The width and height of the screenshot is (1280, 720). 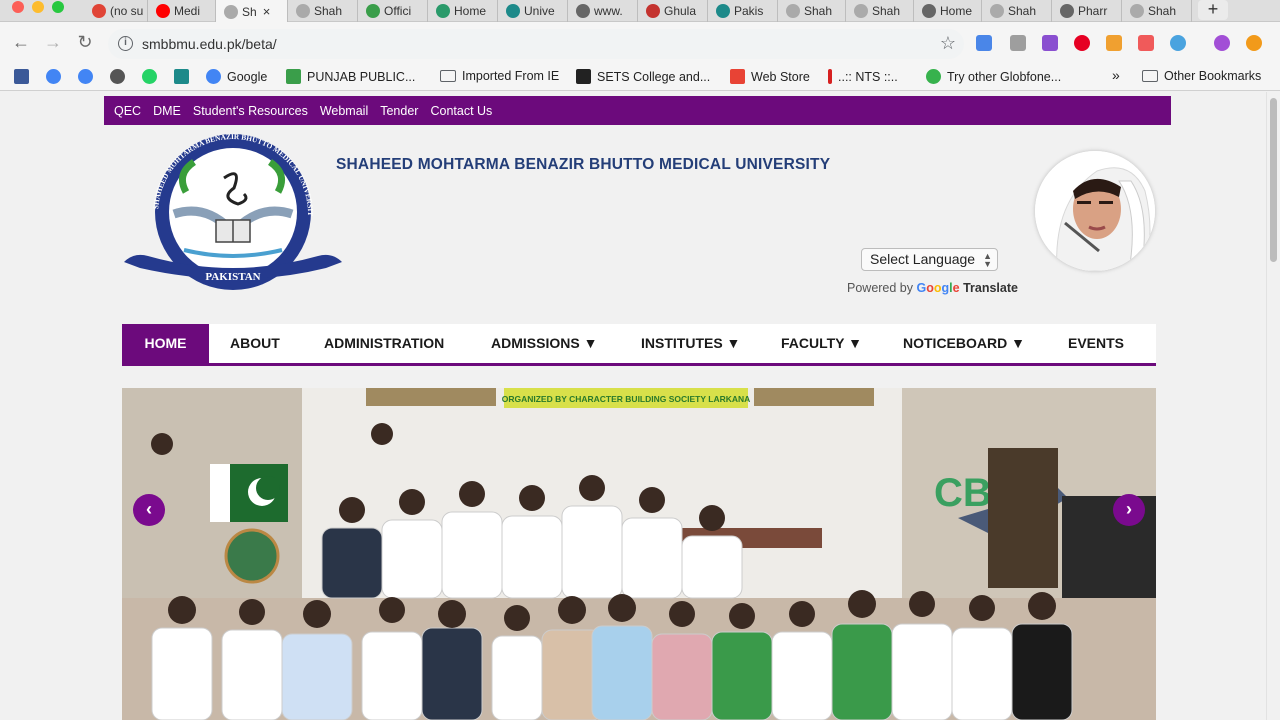 What do you see at coordinates (1095, 211) in the screenshot?
I see `portrait-photo` at bounding box center [1095, 211].